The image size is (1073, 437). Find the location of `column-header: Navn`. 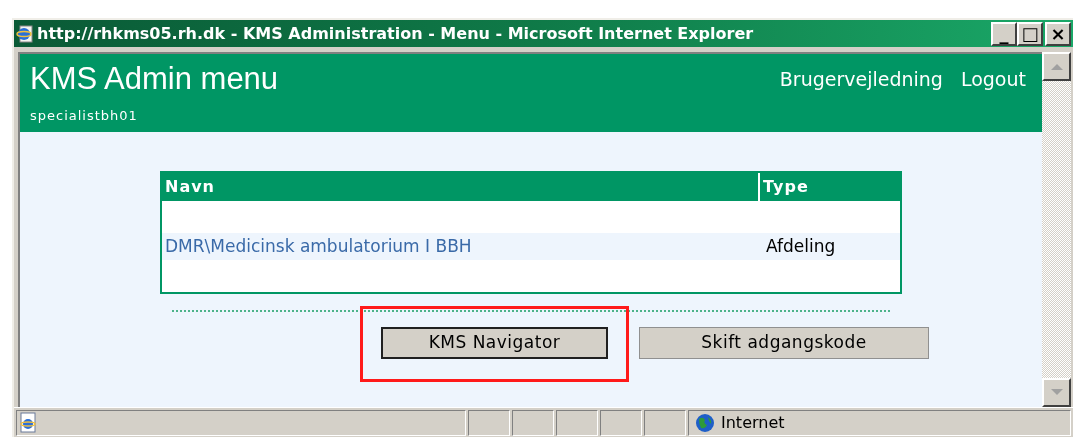

column-header: Navn is located at coordinates (461, 187).